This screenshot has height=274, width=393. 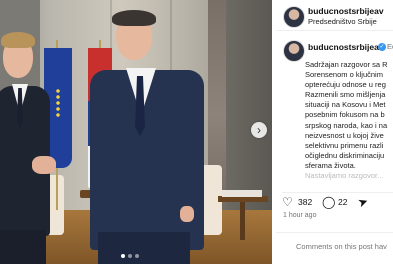 I want to click on caption-avatar, so click(x=294, y=51).